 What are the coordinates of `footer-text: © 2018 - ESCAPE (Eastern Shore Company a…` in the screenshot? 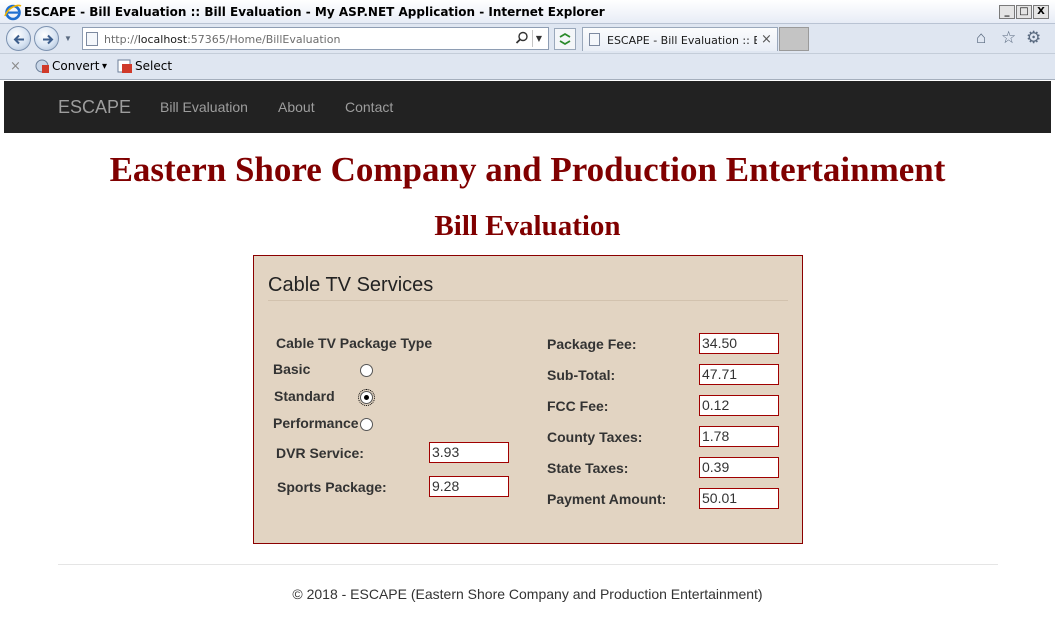 It's located at (527, 594).